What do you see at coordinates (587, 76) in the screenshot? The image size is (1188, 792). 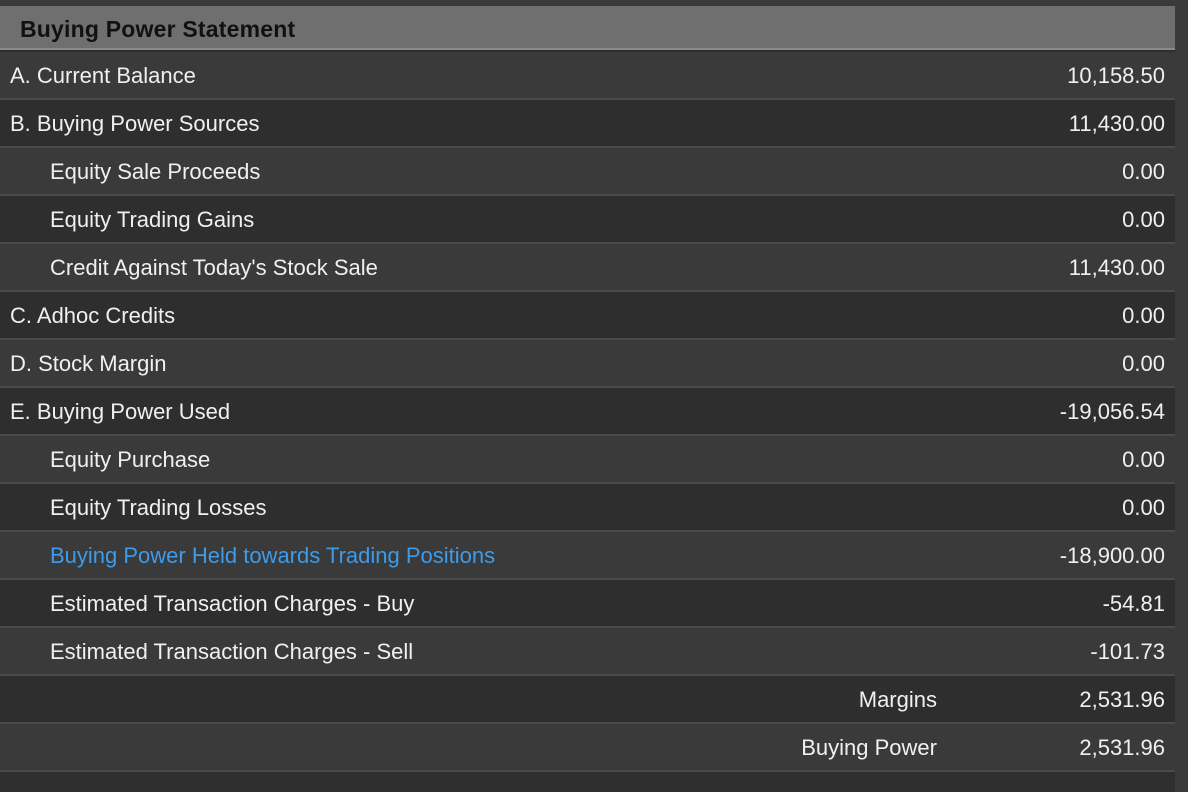 I see `row-current-balance: A. Current Balance 10,158.50` at bounding box center [587, 76].